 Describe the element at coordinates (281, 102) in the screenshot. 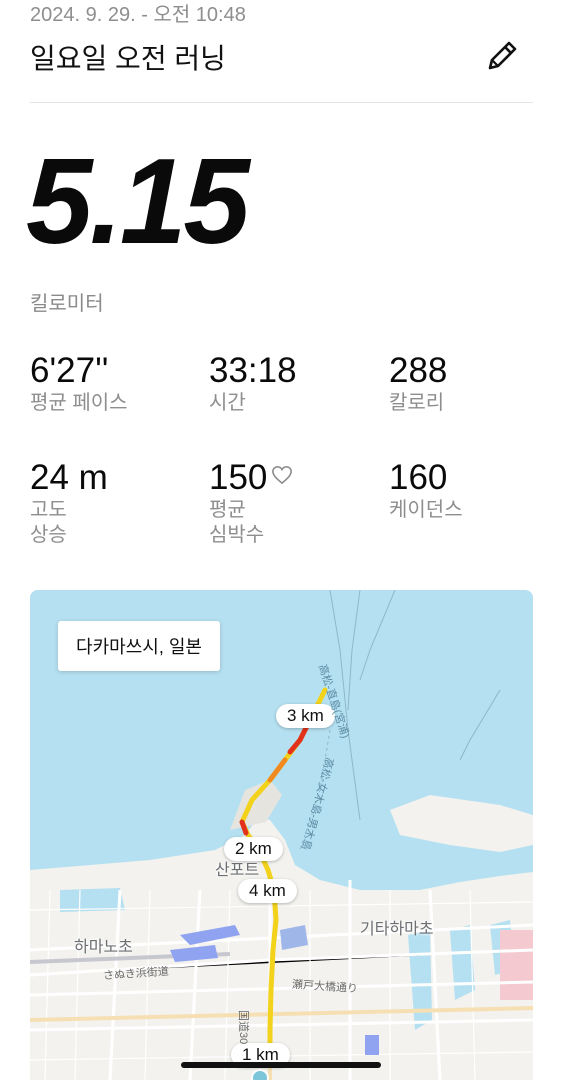

I see `header-divider` at that location.